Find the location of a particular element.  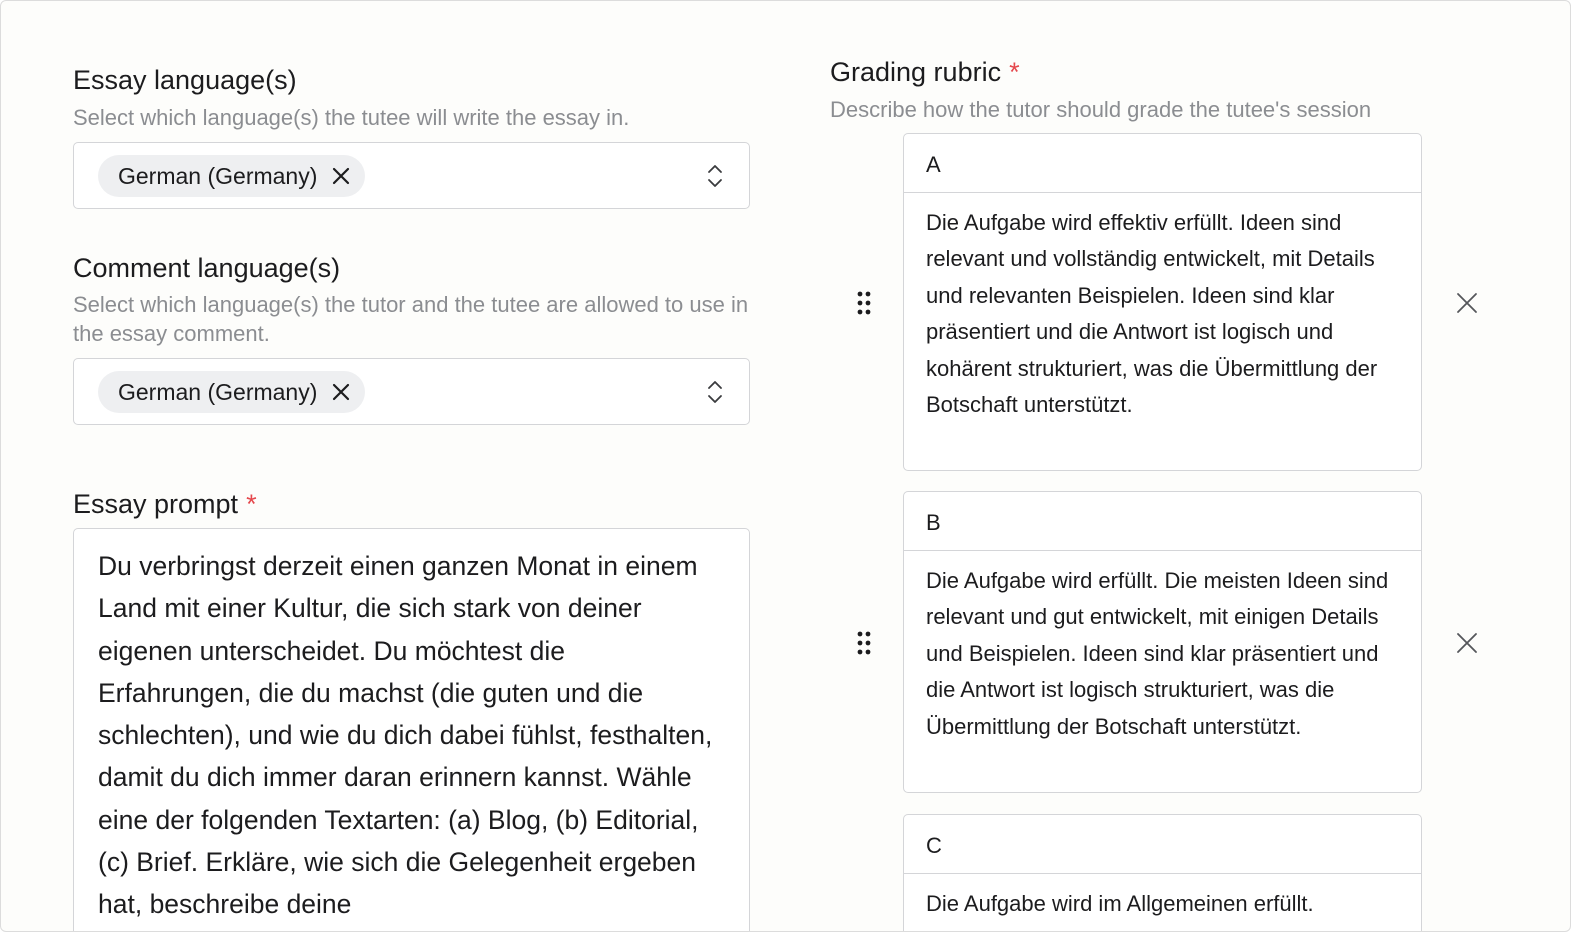

comment-language-chip: German (Germany) is located at coordinates (232, 392).